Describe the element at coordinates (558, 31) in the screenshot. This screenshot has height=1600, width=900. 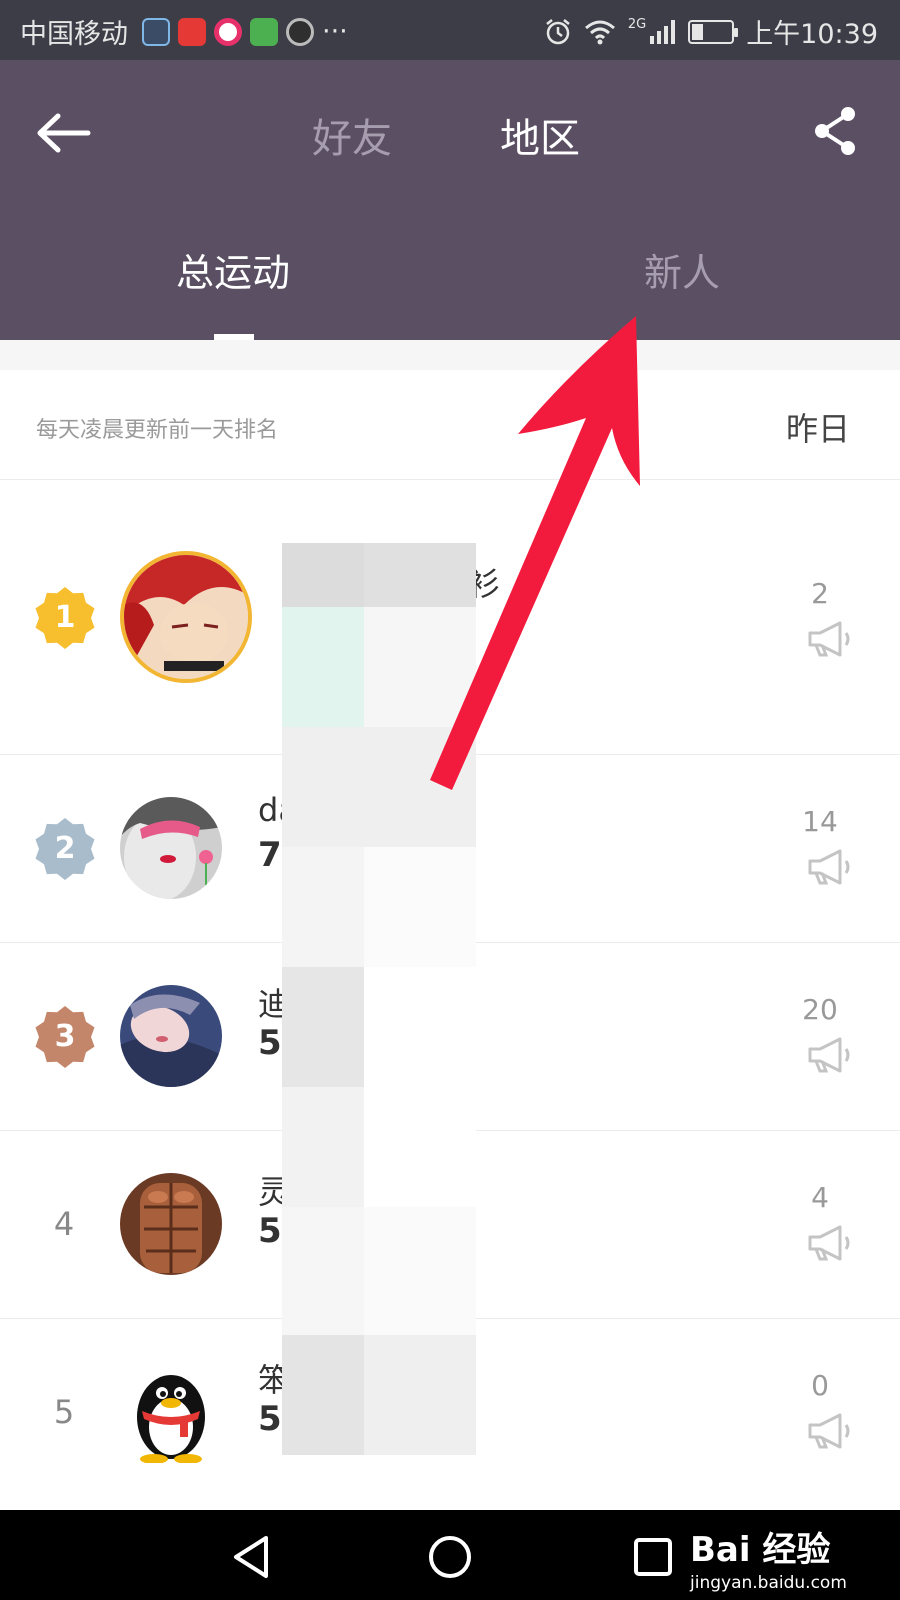
I see `alarm-icon` at that location.